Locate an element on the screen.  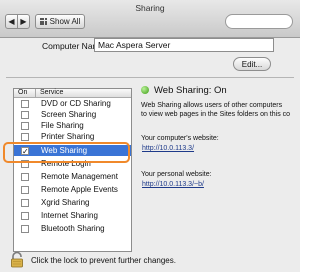
service-row-bluetooth-sharing: Bluetooth Sharing is located at coordinates (72, 228).